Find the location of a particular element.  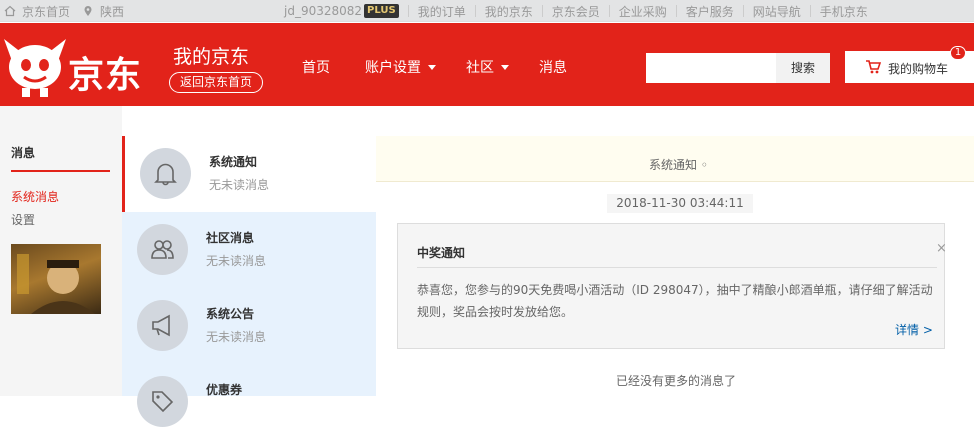

category-title: 系统公告 is located at coordinates (230, 314).